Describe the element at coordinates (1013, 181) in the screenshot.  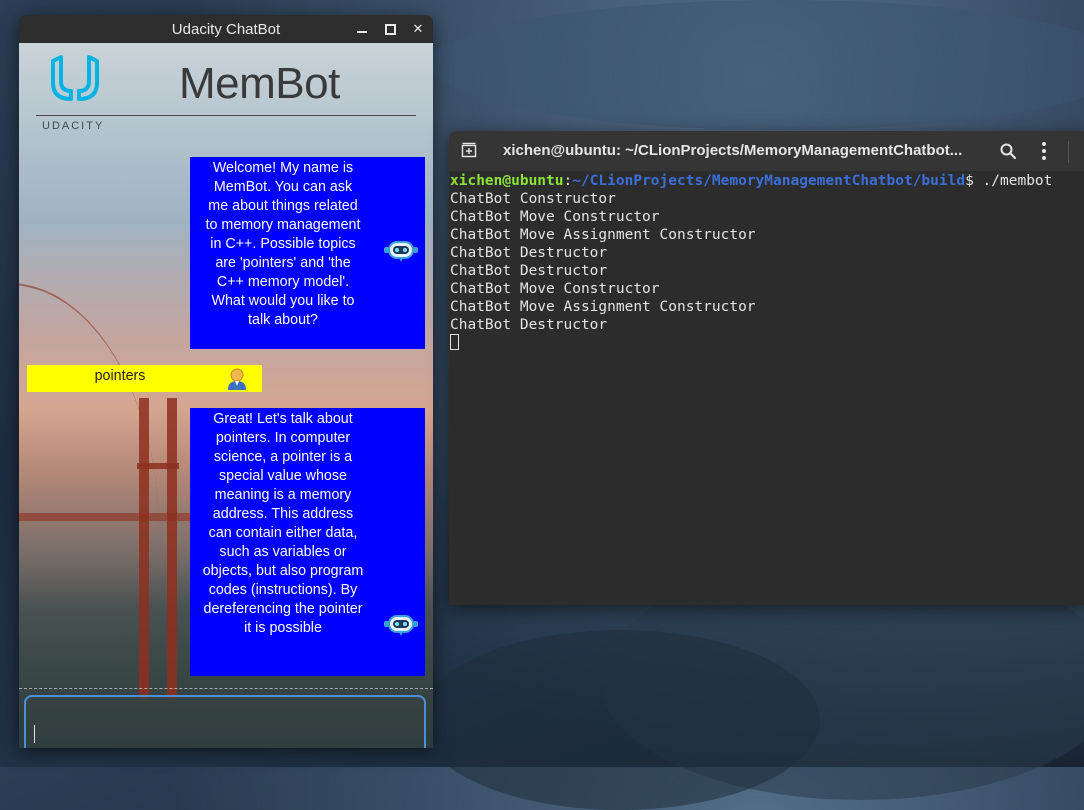
I see `command-text: ./membot` at that location.